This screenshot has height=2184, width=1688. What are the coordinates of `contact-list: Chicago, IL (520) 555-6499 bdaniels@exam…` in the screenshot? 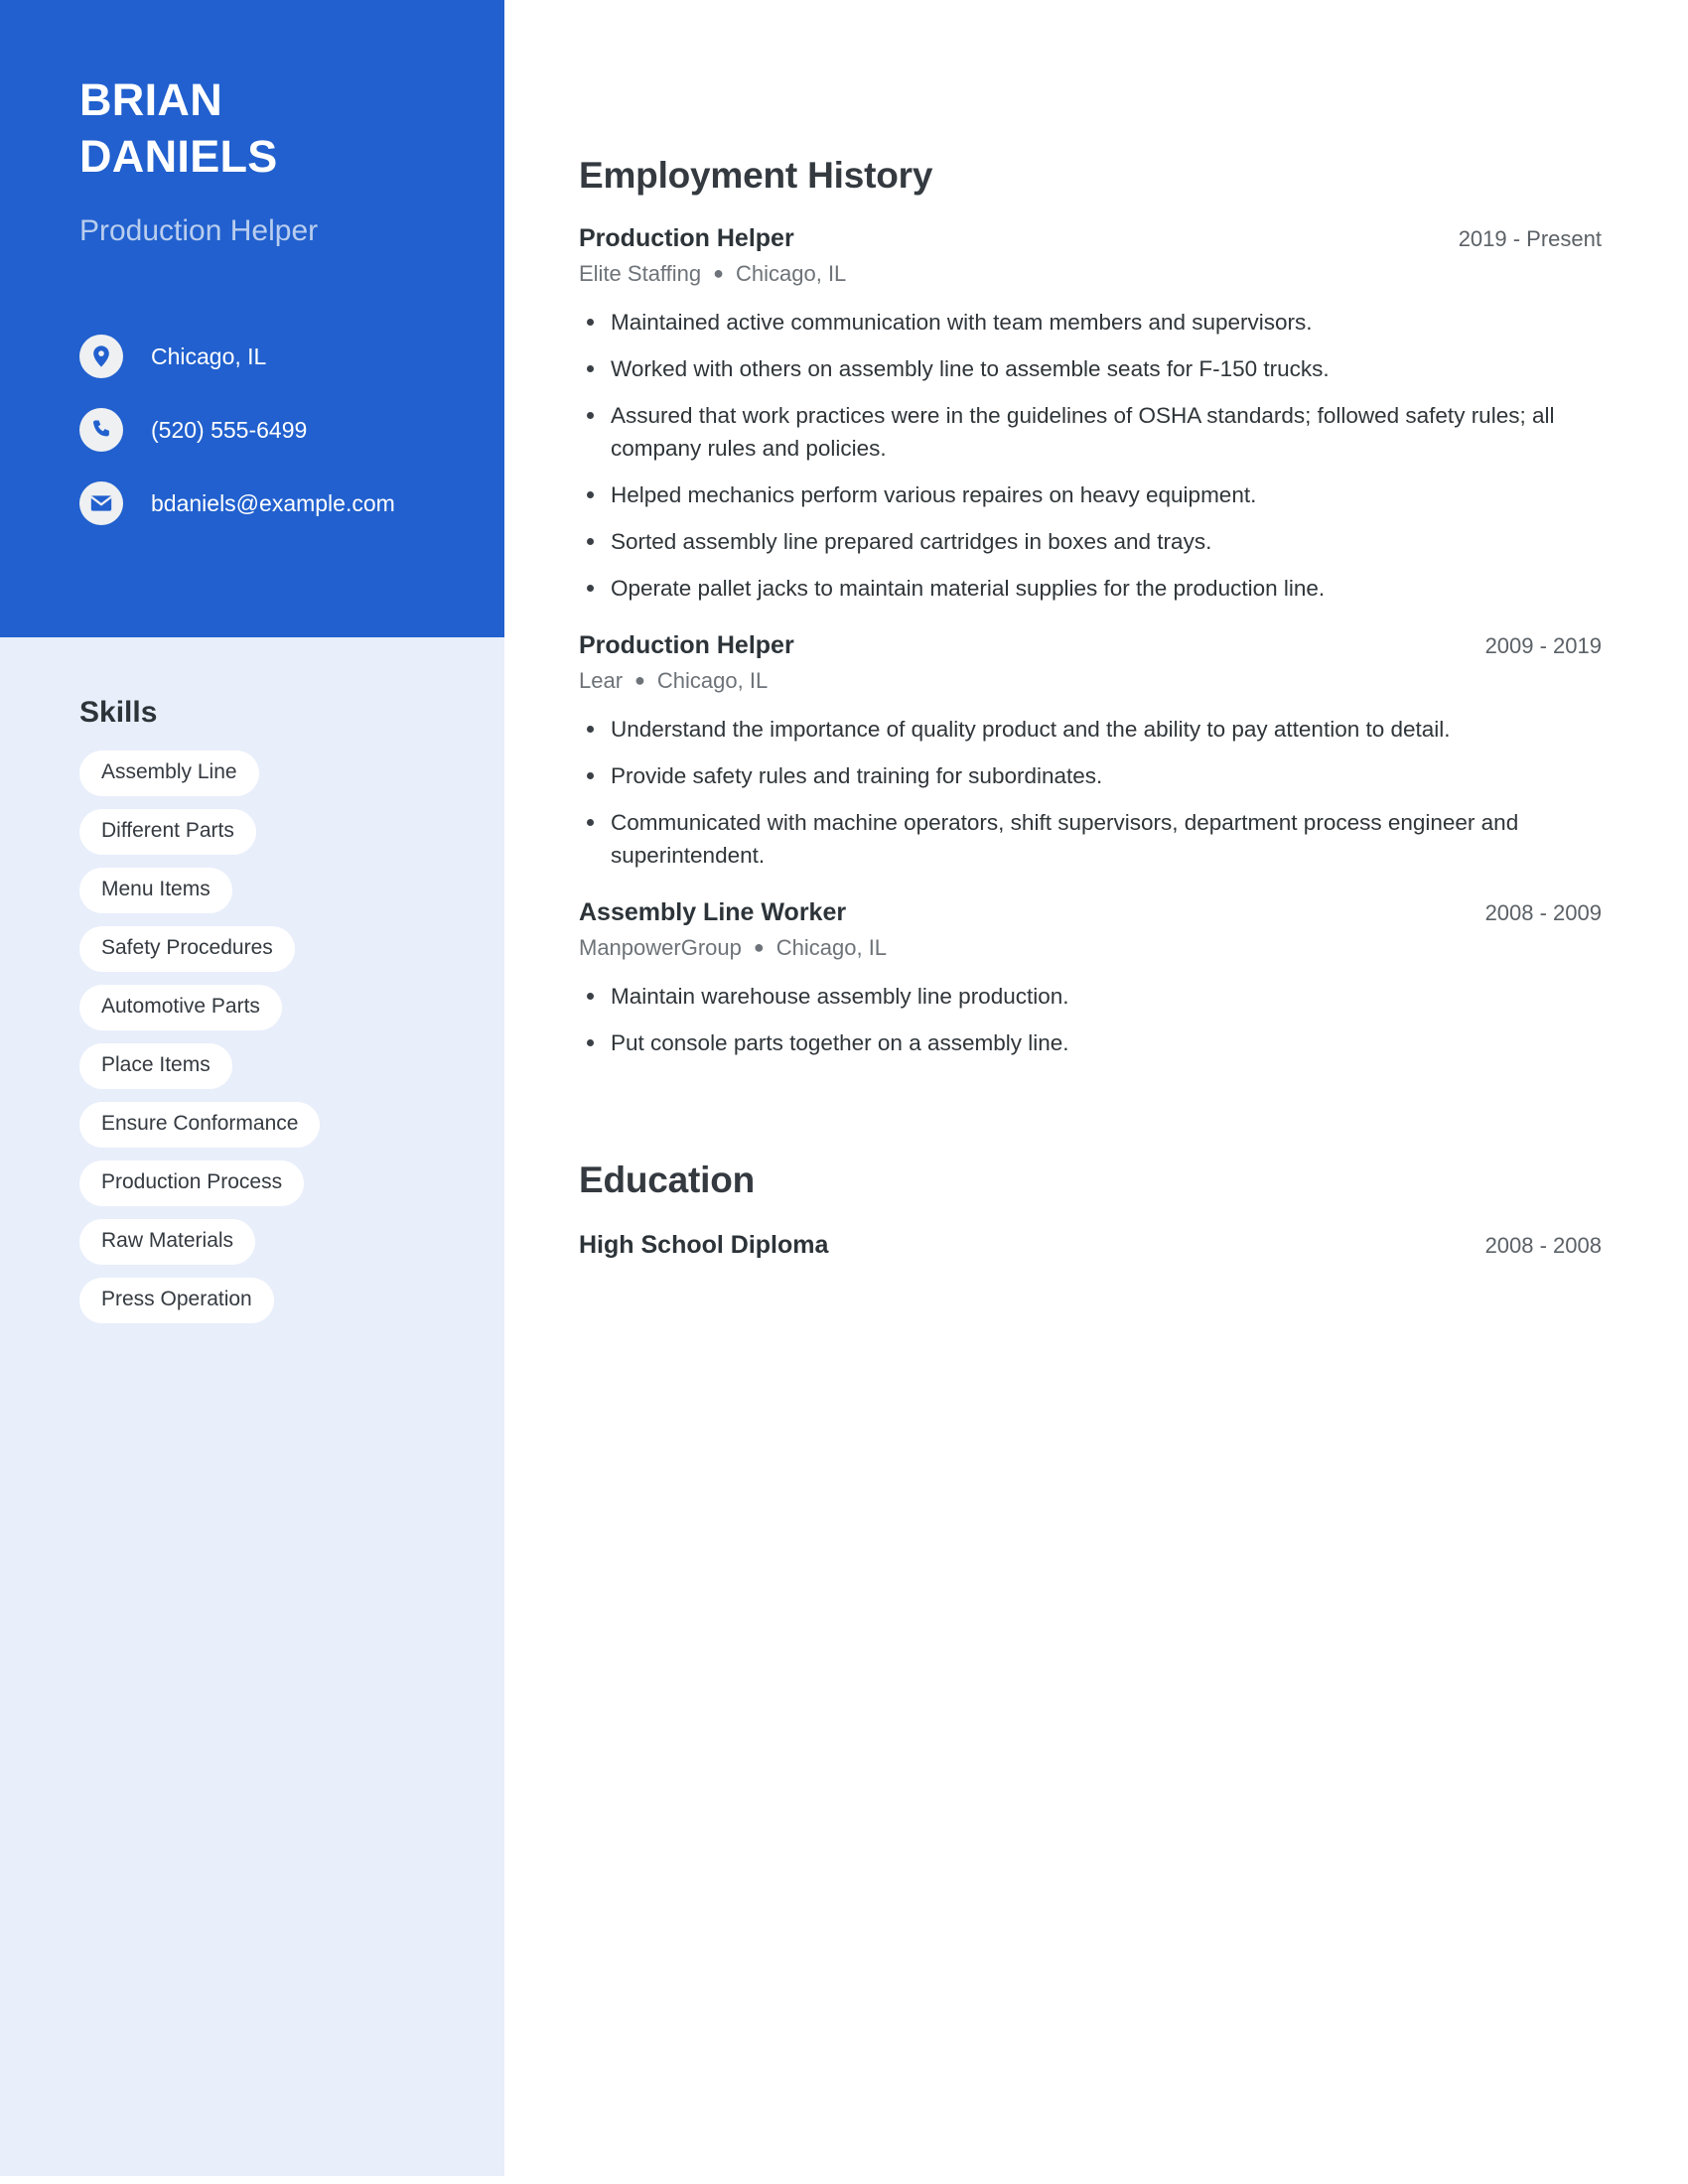 It's located at (287, 430).